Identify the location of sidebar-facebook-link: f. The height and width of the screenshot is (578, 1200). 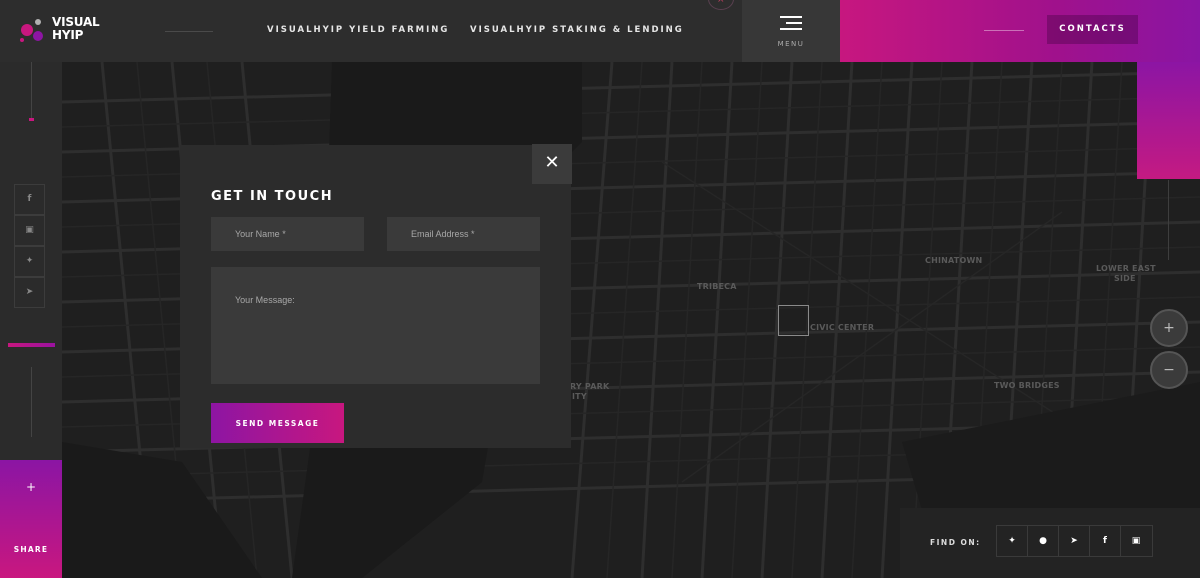
(29, 199).